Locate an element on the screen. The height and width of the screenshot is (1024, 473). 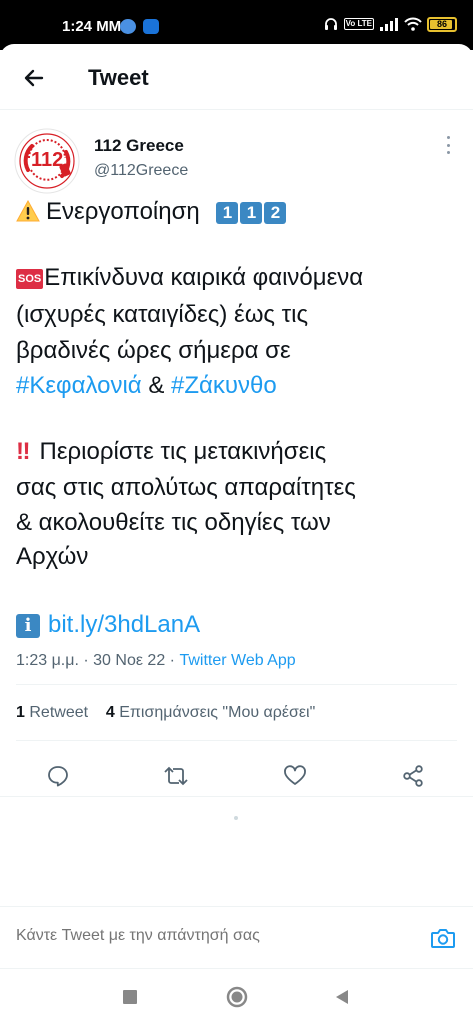
more-options-button is located at coordinates (448, 145).